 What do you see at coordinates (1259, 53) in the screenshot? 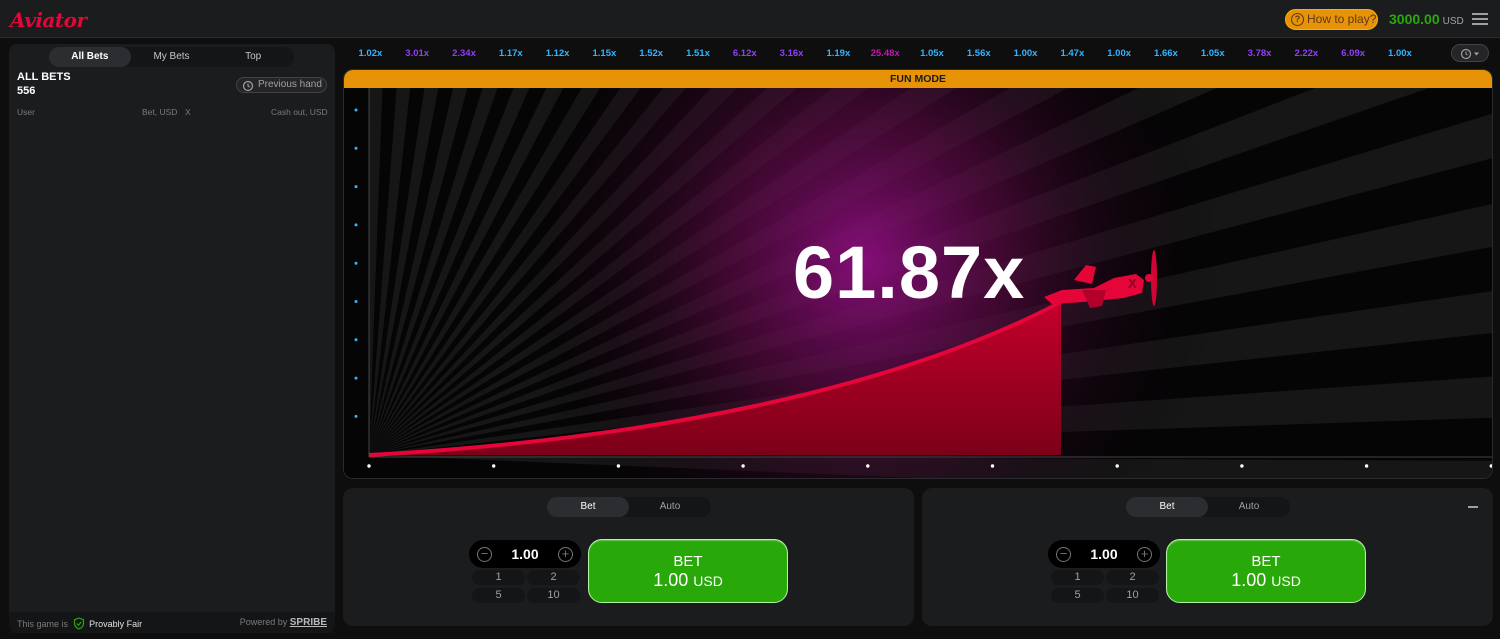
I see `history-item: 3.78x` at bounding box center [1259, 53].